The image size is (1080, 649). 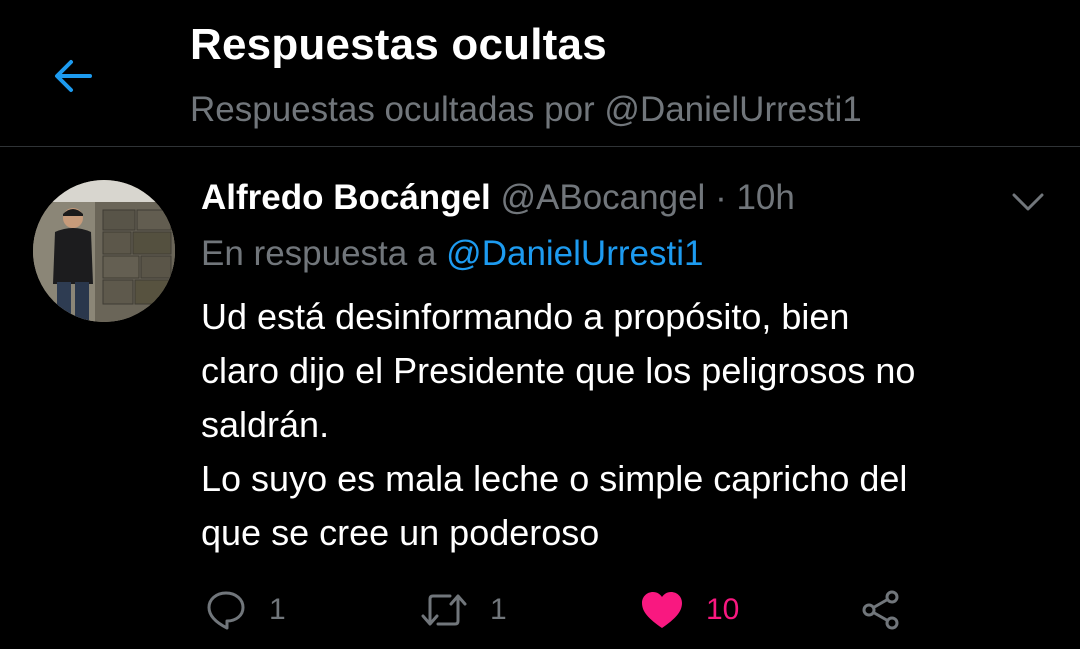 I want to click on like-button: 10, so click(x=689, y=610).